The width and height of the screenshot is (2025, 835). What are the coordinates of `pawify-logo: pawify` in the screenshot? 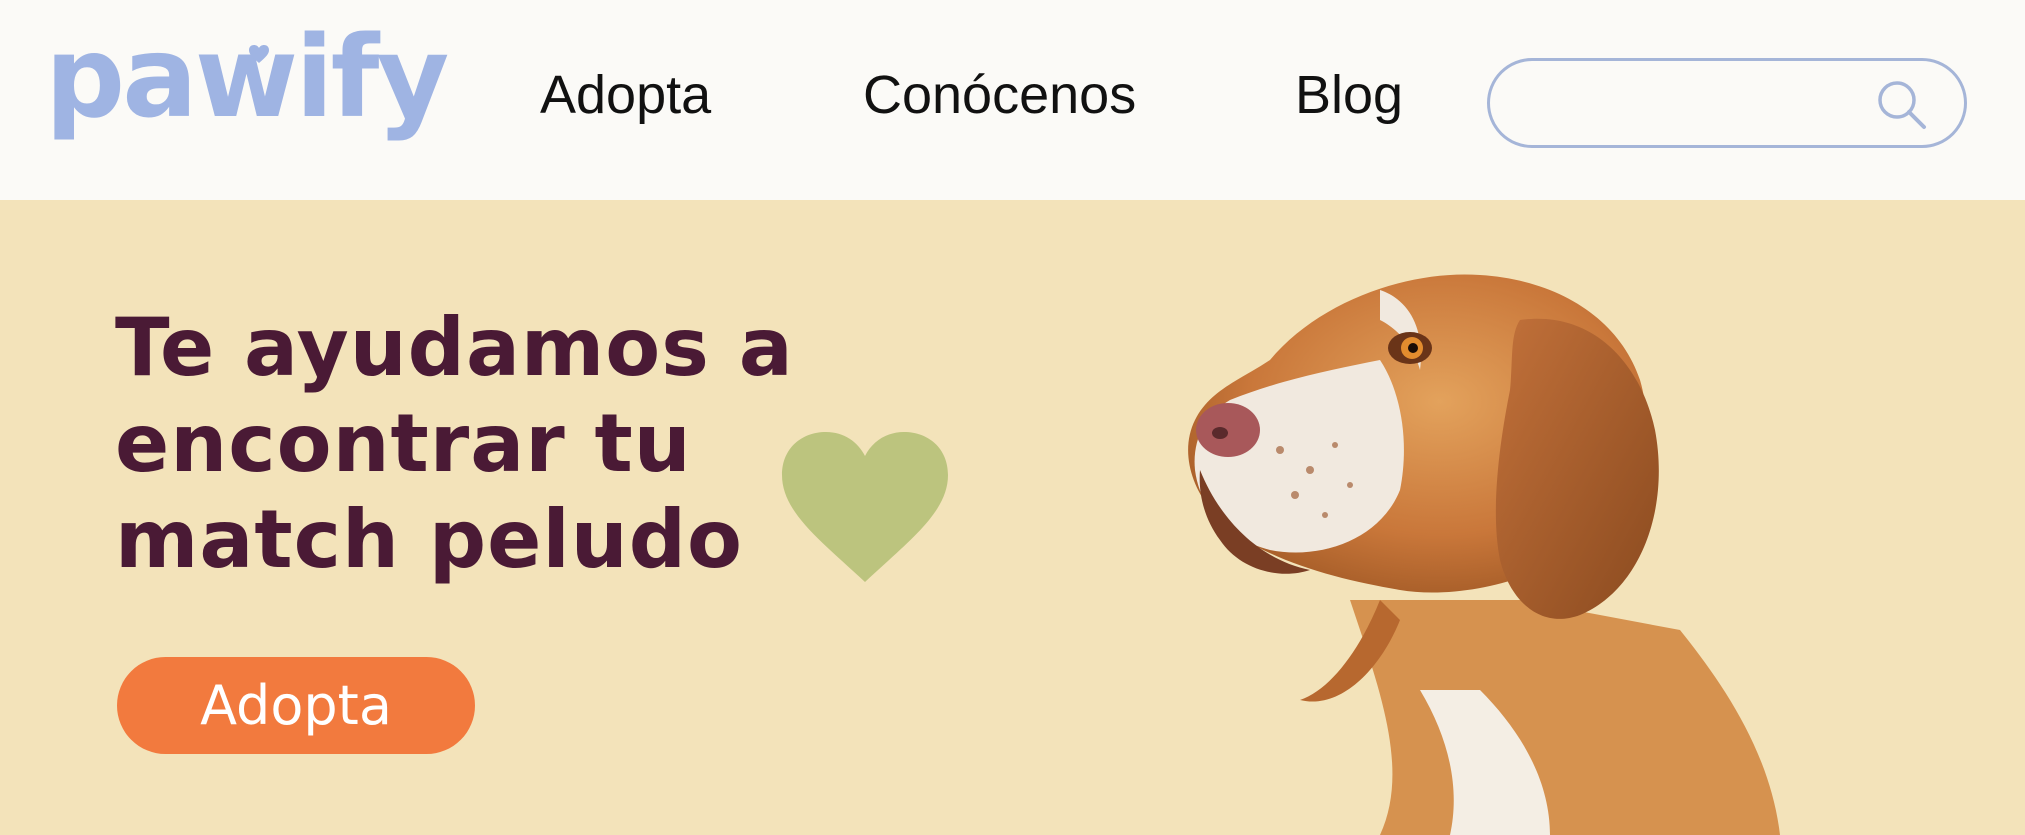 It's located at (247, 78).